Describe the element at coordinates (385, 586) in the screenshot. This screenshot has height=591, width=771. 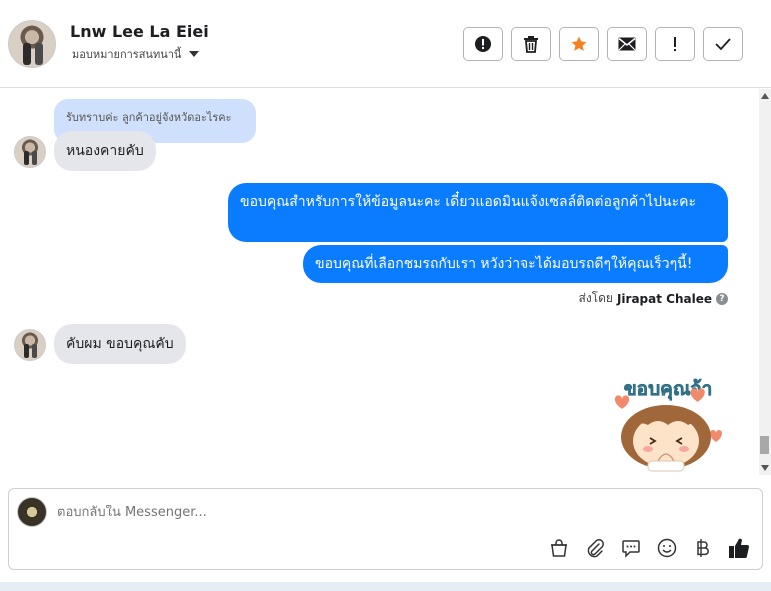
I see `page-footer-strip` at that location.